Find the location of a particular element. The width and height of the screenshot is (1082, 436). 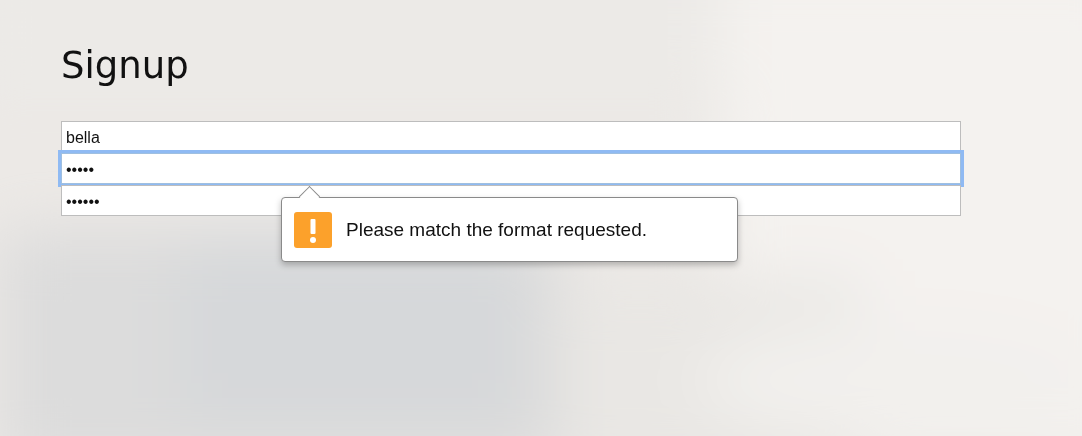

input-field: ••••• is located at coordinates (511, 168).